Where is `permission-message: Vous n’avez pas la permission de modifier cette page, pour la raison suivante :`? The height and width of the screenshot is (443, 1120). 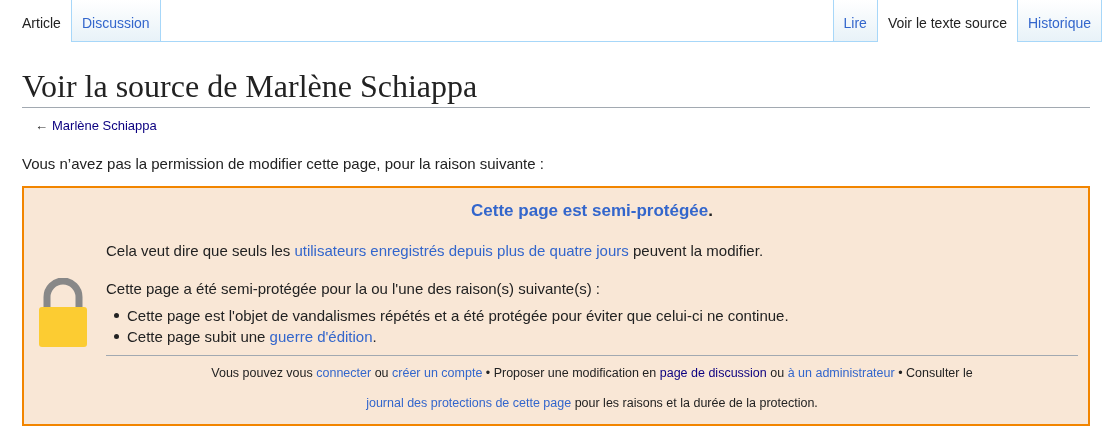
permission-message: Vous n’avez pas la permission de modifier cette page, pour la raison suivante : is located at coordinates (283, 163).